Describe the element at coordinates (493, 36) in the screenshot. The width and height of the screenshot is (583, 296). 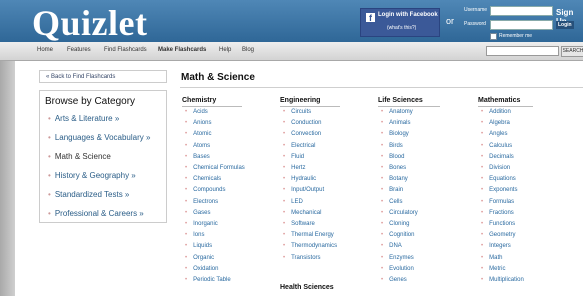
I see `remember-me-checkbox` at that location.